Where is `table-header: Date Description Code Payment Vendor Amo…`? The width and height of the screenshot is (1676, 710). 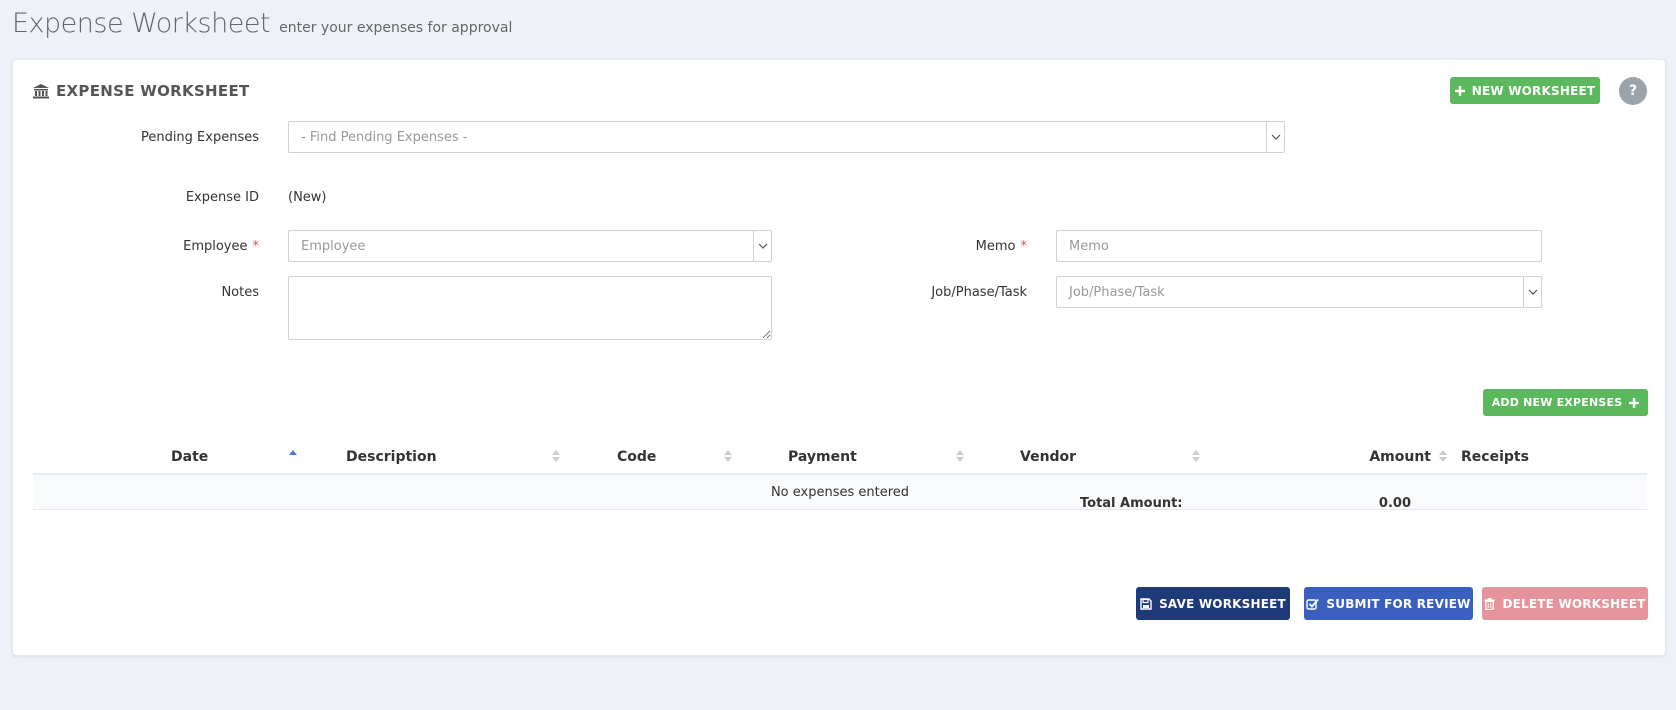 table-header: Date Description Code Payment Vendor Amo… is located at coordinates (840, 456).